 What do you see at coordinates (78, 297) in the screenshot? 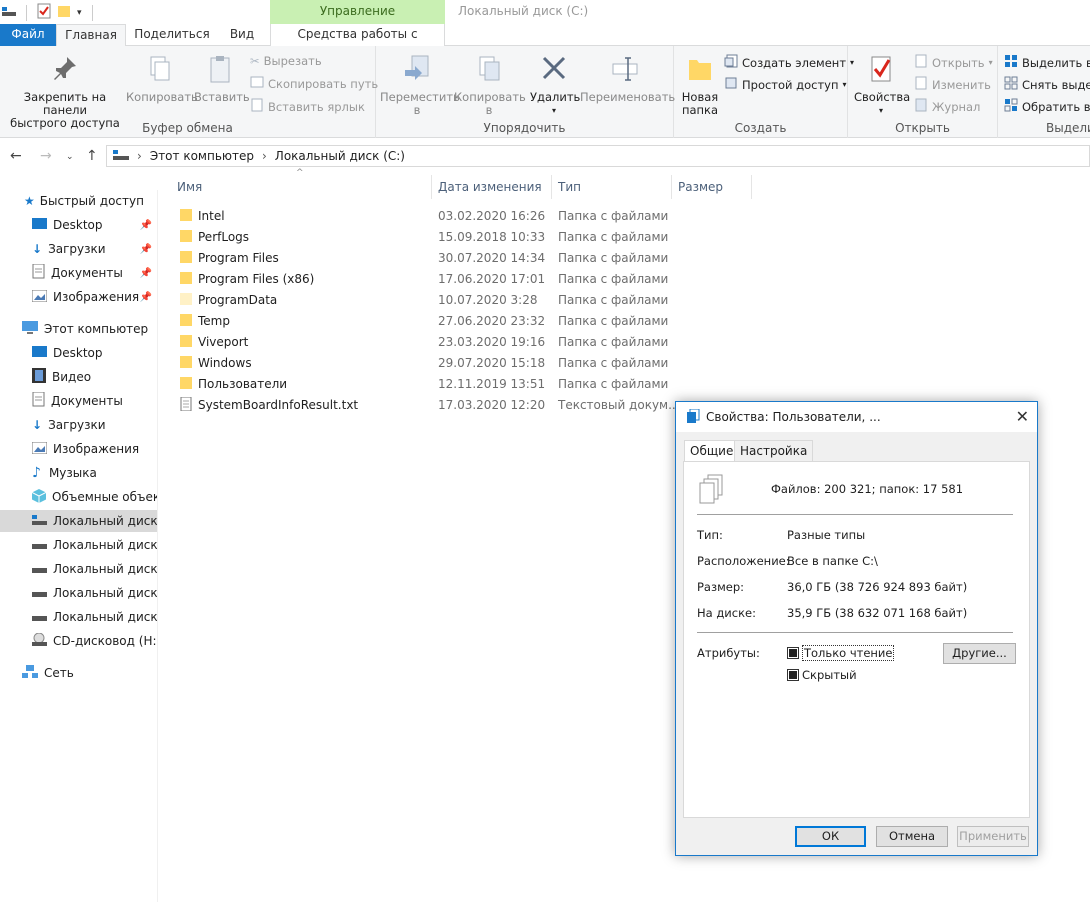
I see `sidebar-item-qa-pictures: Изображения 📌` at bounding box center [78, 297].